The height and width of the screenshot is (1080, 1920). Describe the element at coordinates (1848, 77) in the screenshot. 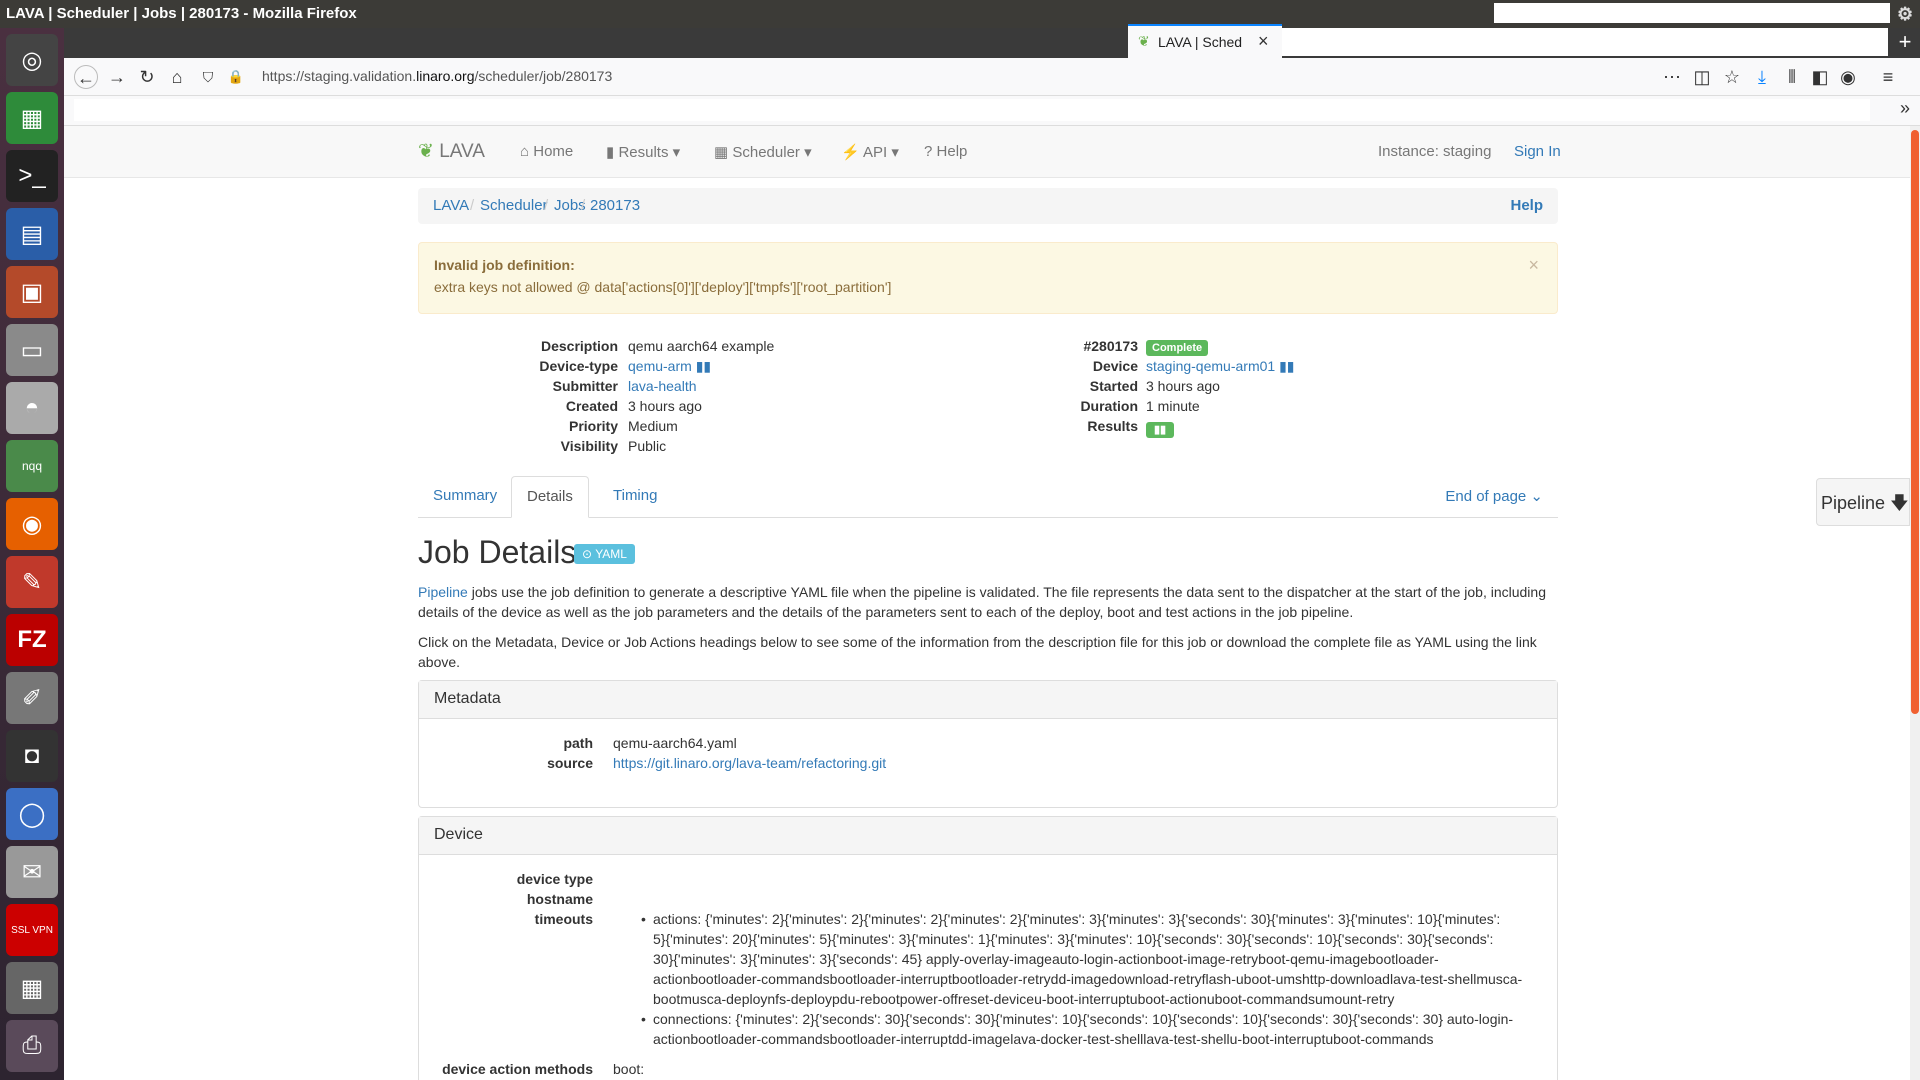

I see `account-icon: ◉` at that location.